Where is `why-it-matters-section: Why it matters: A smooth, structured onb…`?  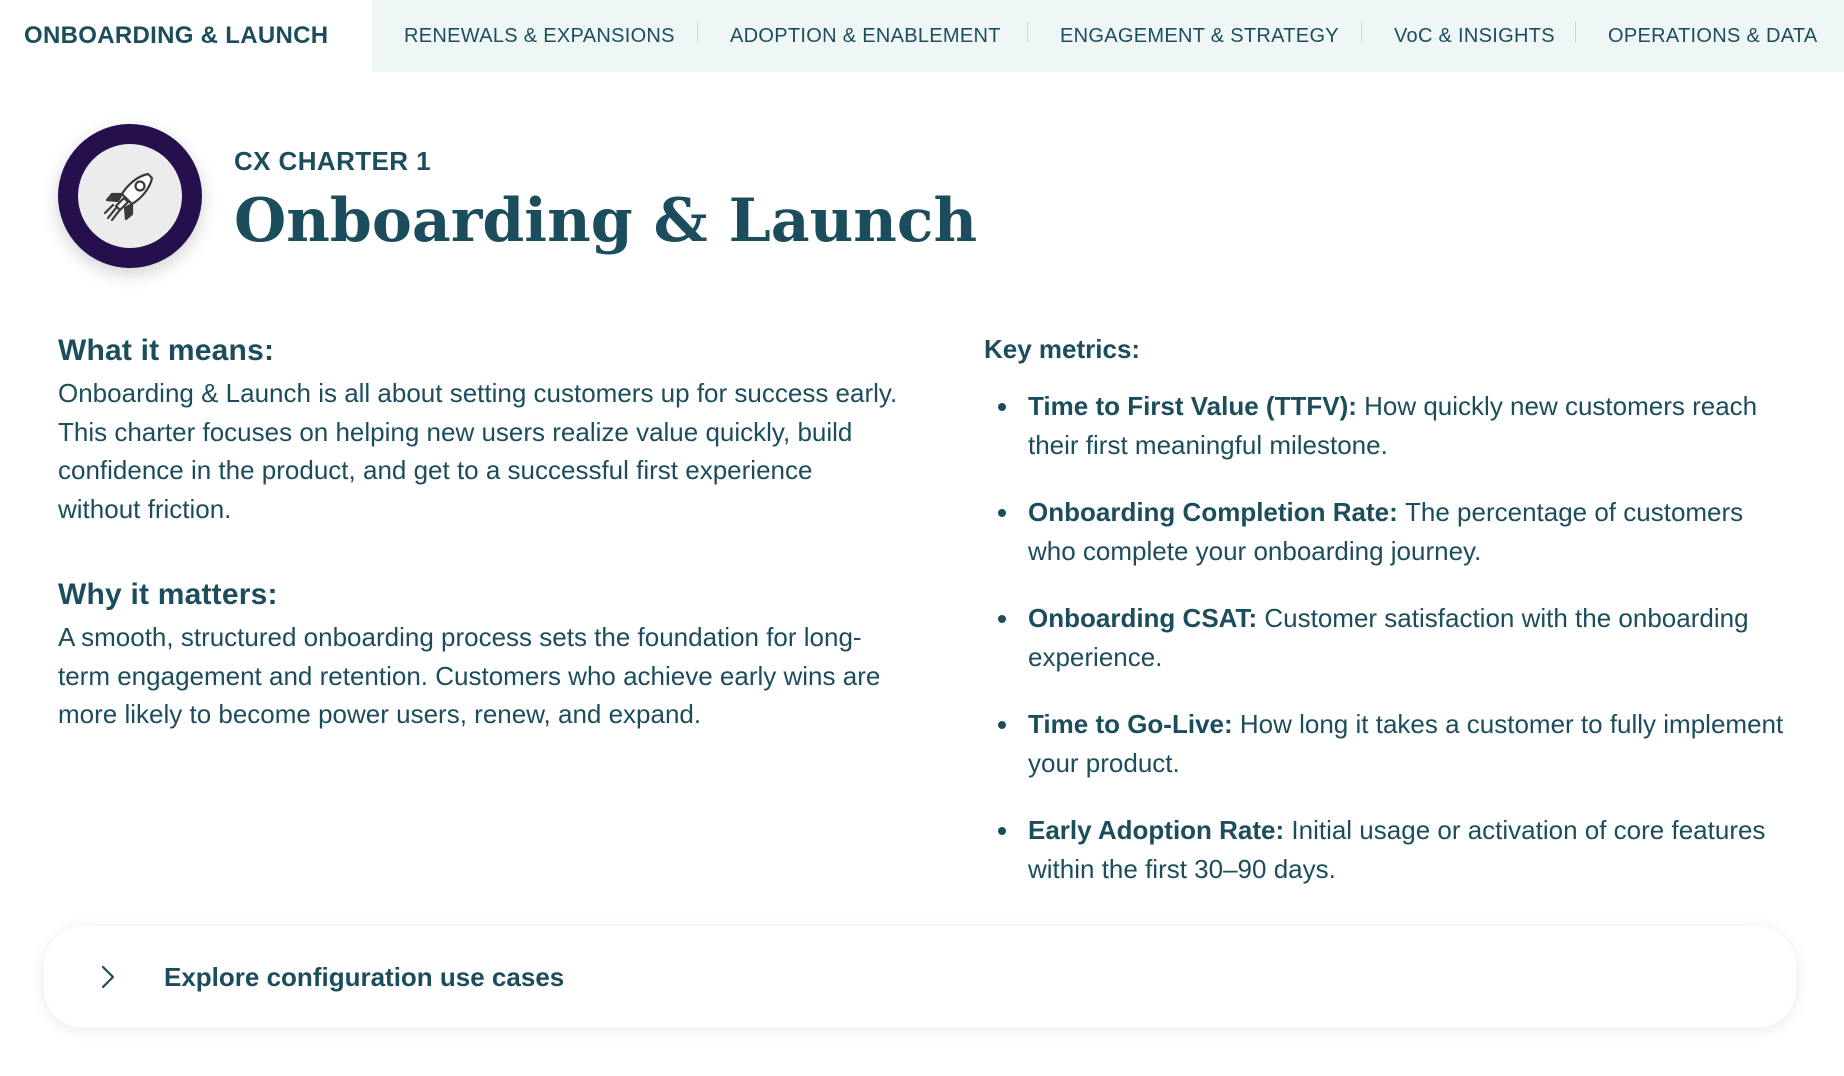
why-it-matters-section: Why it matters: A smooth, structured onb… is located at coordinates (478, 656).